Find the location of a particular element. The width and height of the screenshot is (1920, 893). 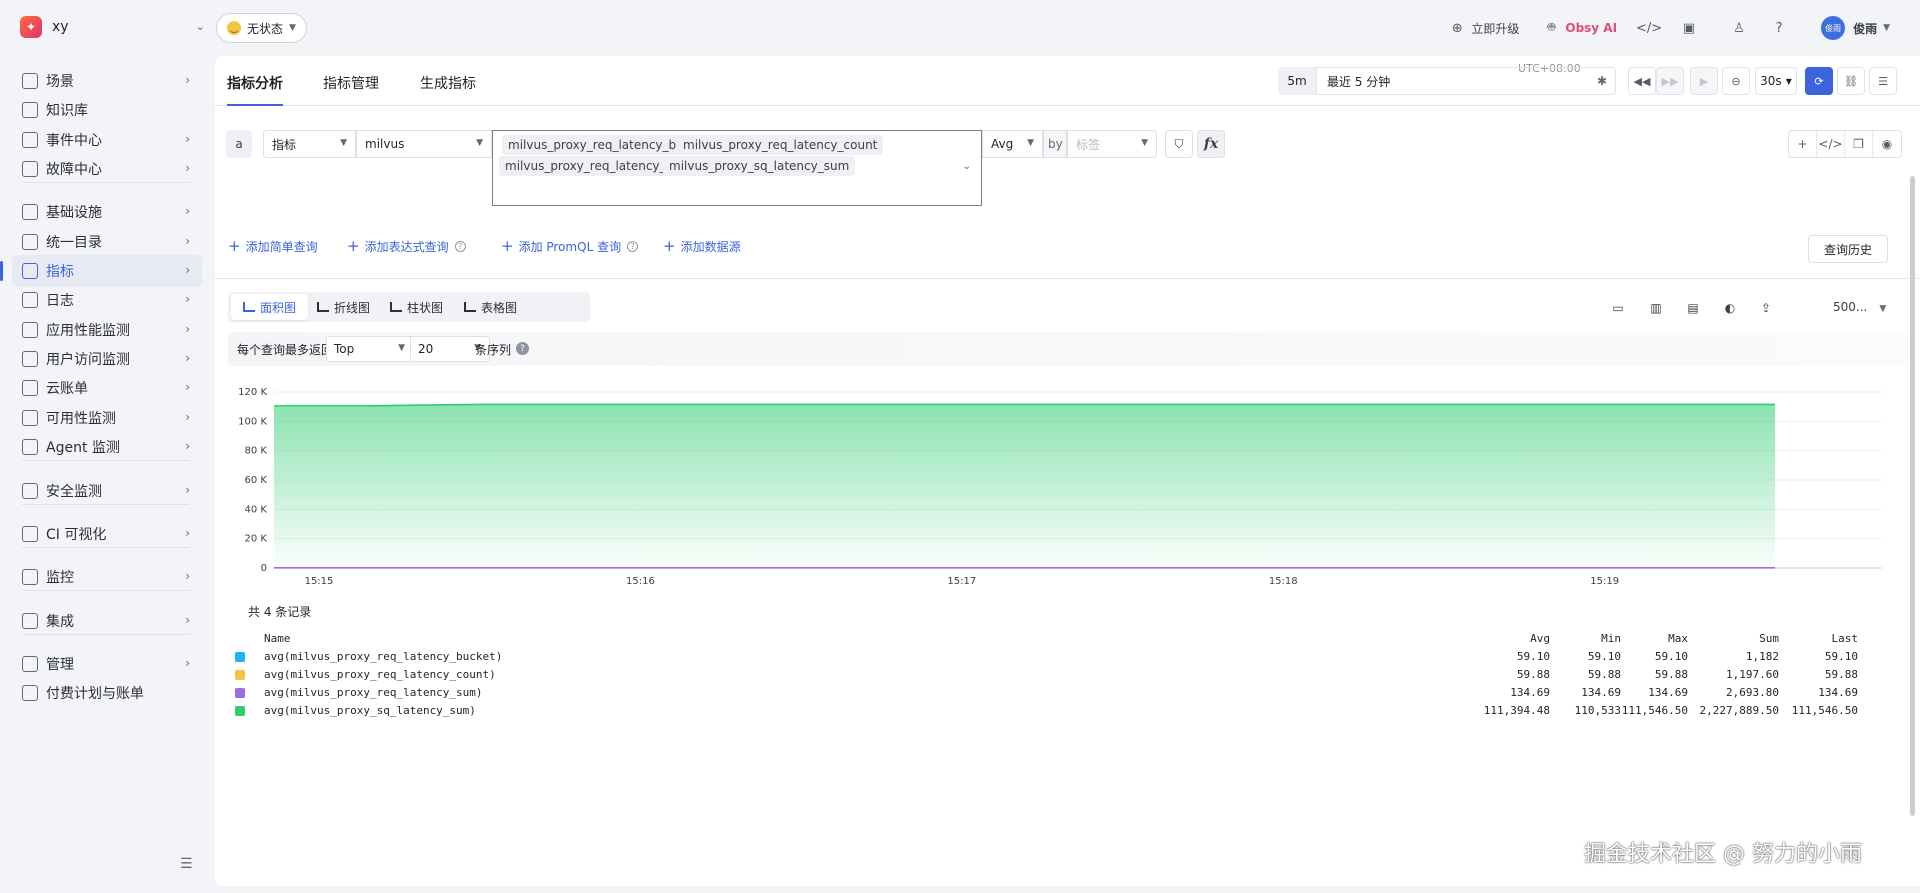

user-menu: 俊雨 俊雨 ▼ is located at coordinates (1855, 28).